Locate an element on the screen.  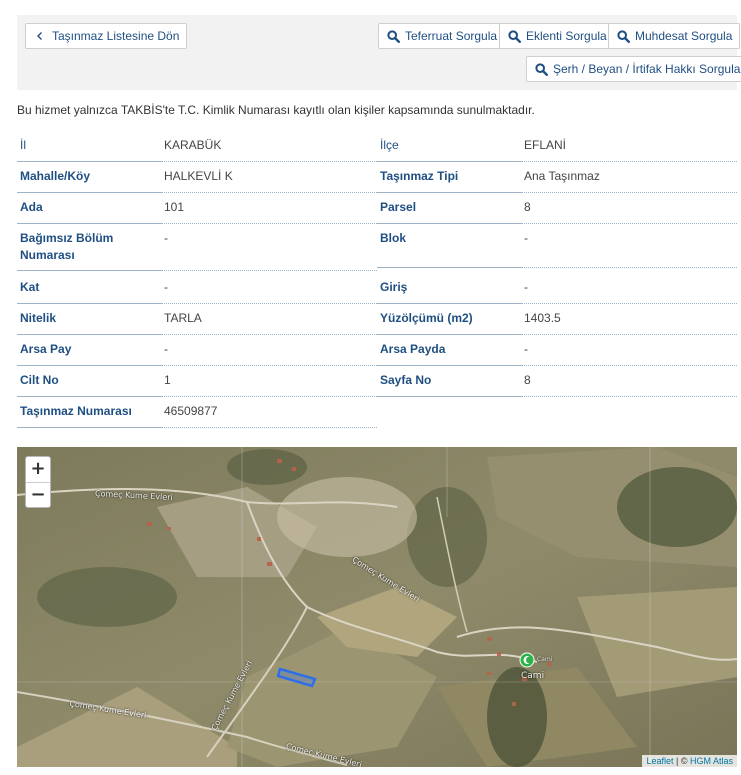
map-attribution: Leaflet | © HGM Atlas is located at coordinates (689, 761).